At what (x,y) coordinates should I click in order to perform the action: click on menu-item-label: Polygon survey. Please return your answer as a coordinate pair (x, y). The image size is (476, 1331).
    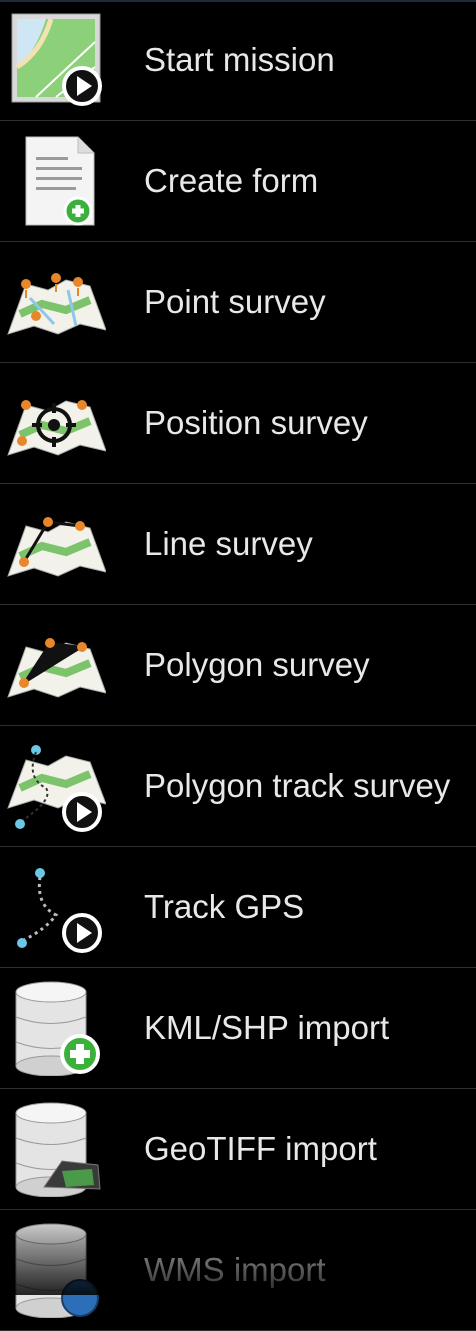
    Looking at the image, I should click on (257, 664).